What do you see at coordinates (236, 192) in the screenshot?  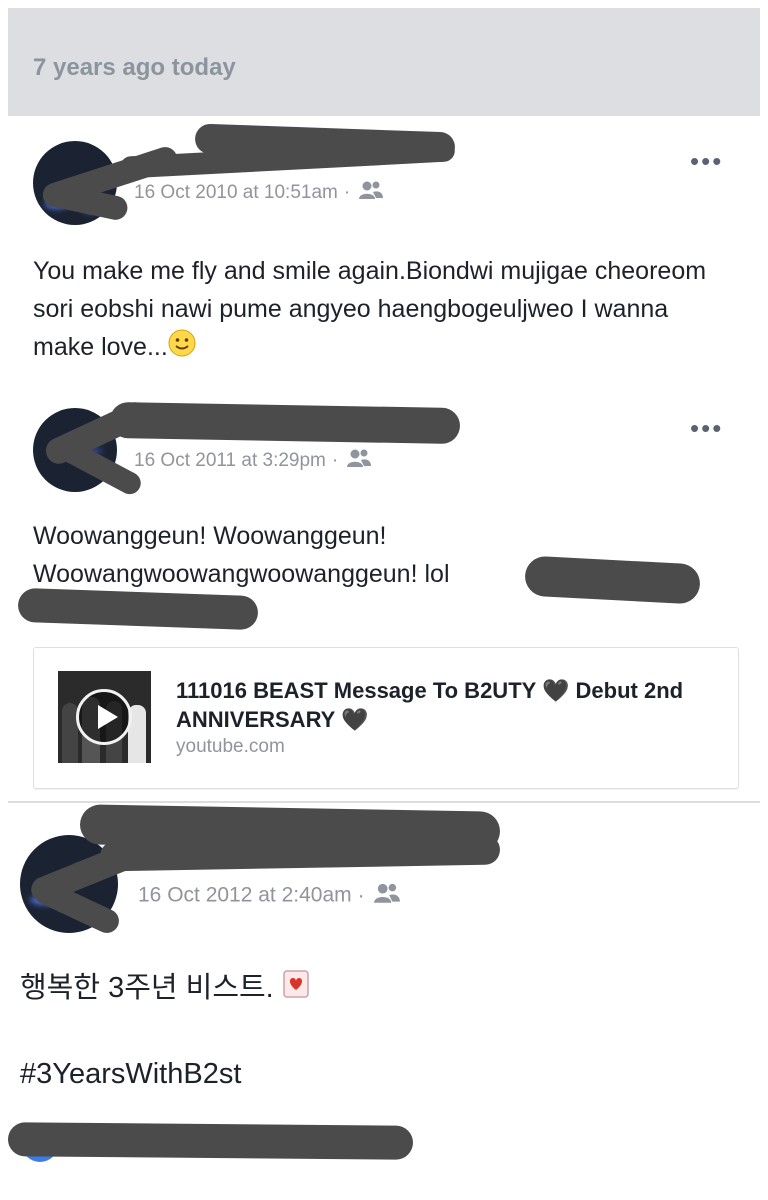 I see `post-timestamp: 16 Oct 2010 at 10:51am` at bounding box center [236, 192].